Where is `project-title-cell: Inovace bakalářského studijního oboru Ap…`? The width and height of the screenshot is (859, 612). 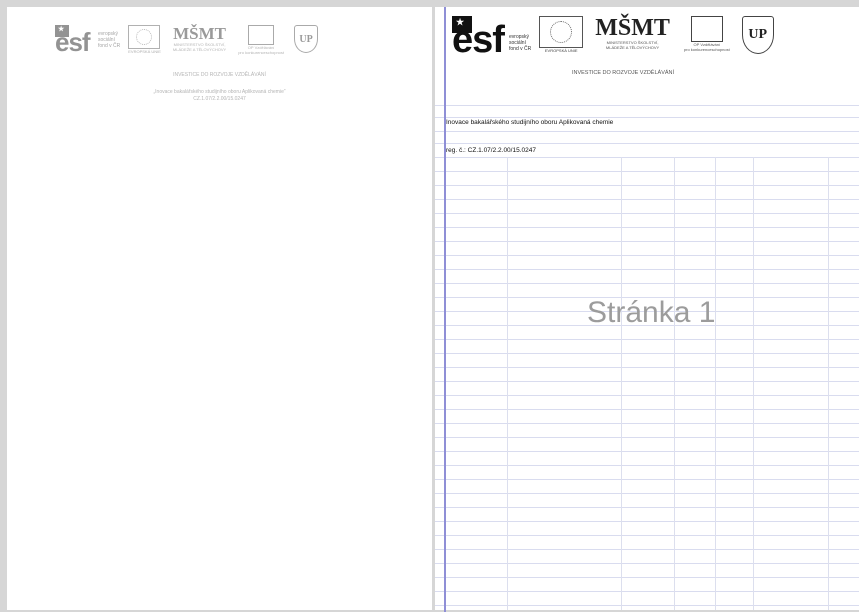 project-title-cell: Inovace bakalářského studijního oboru Ap… is located at coordinates (529, 122).